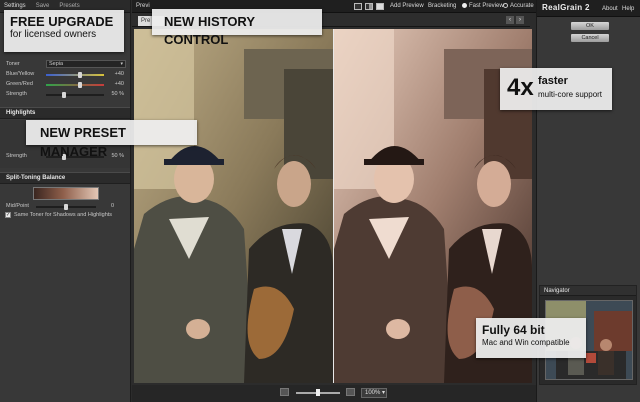 This screenshot has width=640, height=402. I want to click on blue-yellow-label: Blue/Yellow, so click(20, 74).